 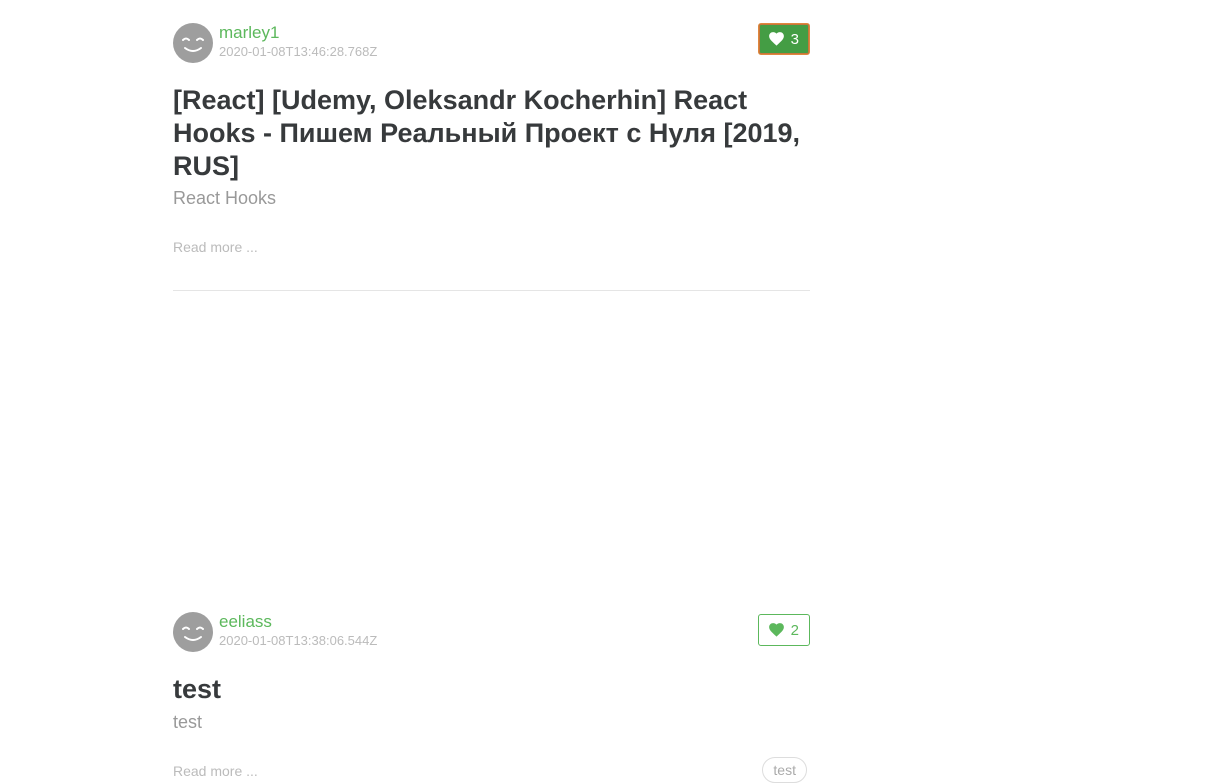 What do you see at coordinates (491, 43) in the screenshot?
I see `article-meta: marley1 2020-01-08T13:46:28.768Z 3` at bounding box center [491, 43].